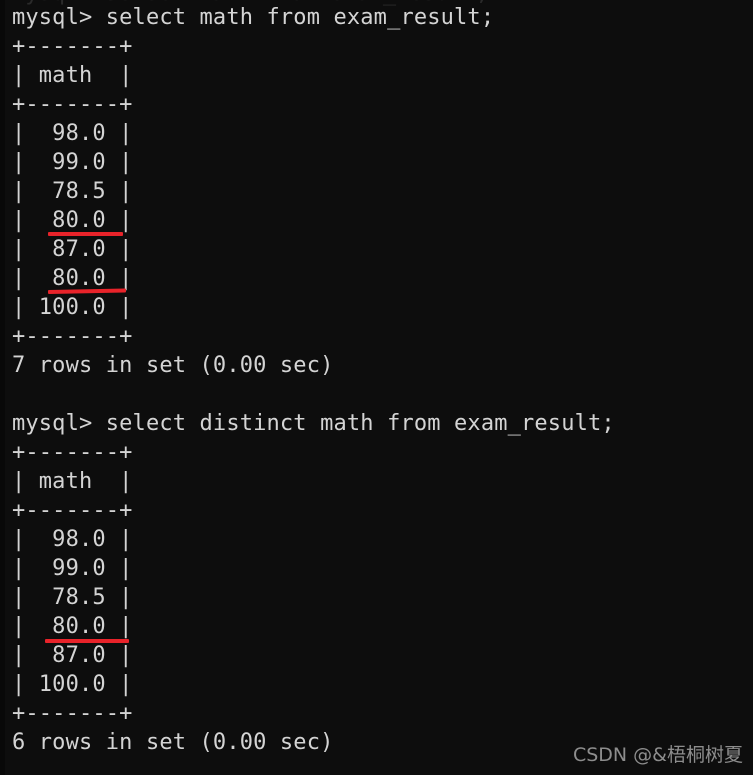 This screenshot has width=753, height=775. What do you see at coordinates (72, 481) in the screenshot?
I see `table-header-row-2: | math |` at bounding box center [72, 481].